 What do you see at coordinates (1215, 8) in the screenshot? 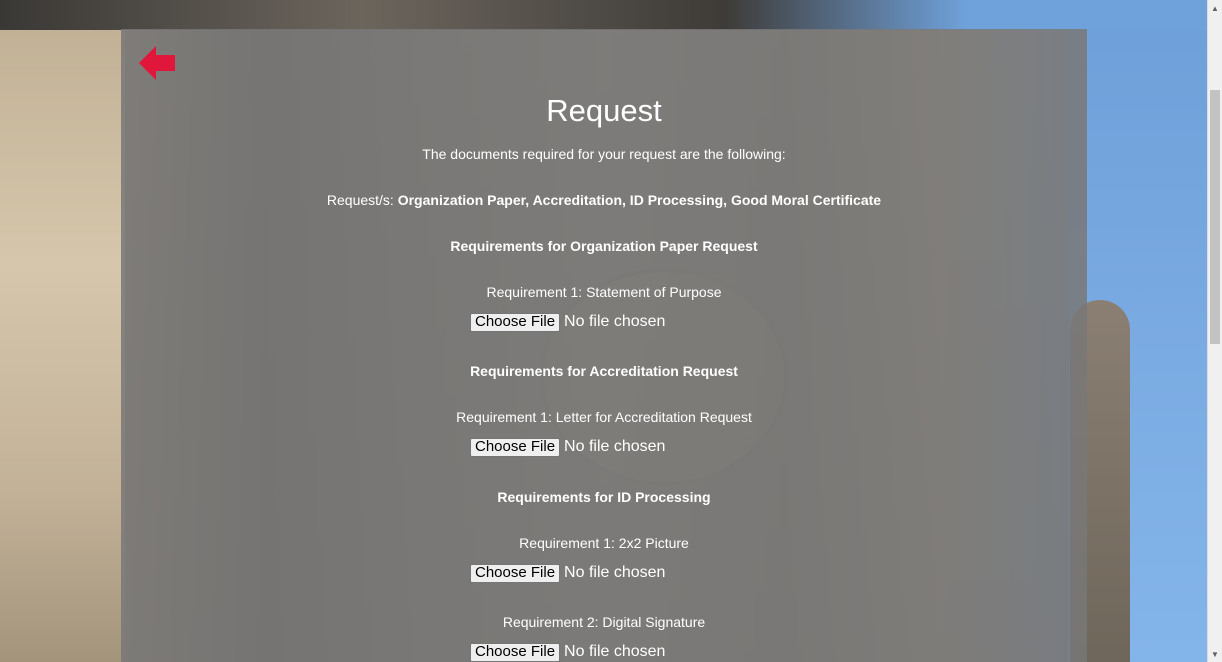
I see `scroll-up-icon: ▲` at bounding box center [1215, 8].